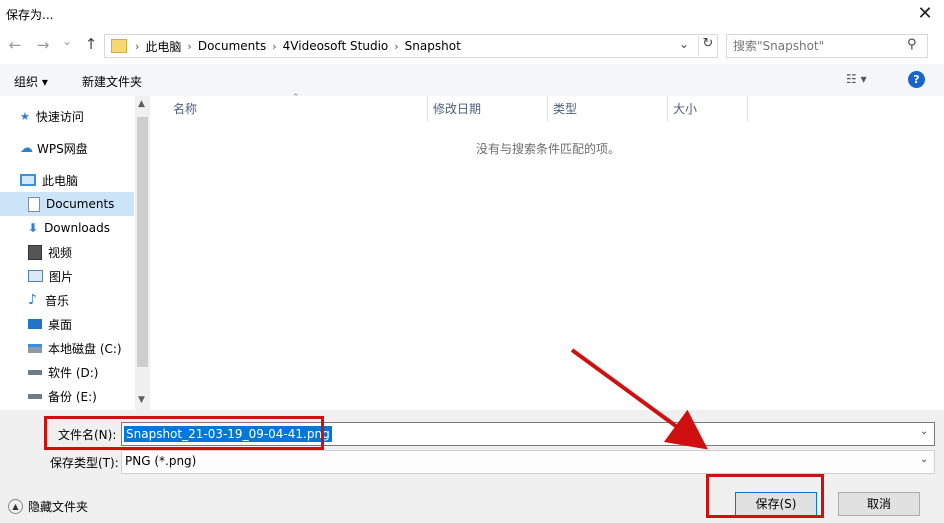 Image resolution: width=944 pixels, height=523 pixels. Describe the element at coordinates (548, 149) in the screenshot. I see `empty-message: 没有与搜索条件匹配的项。` at that location.